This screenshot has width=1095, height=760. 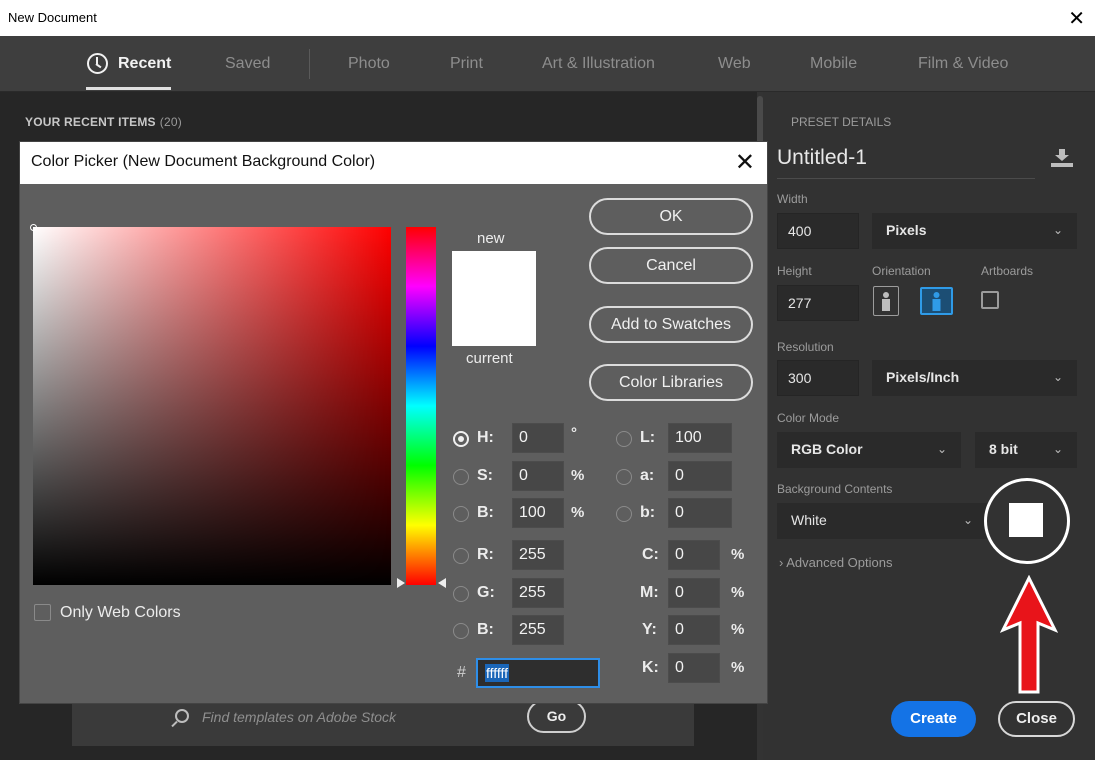 I want to click on red-radio, so click(x=461, y=556).